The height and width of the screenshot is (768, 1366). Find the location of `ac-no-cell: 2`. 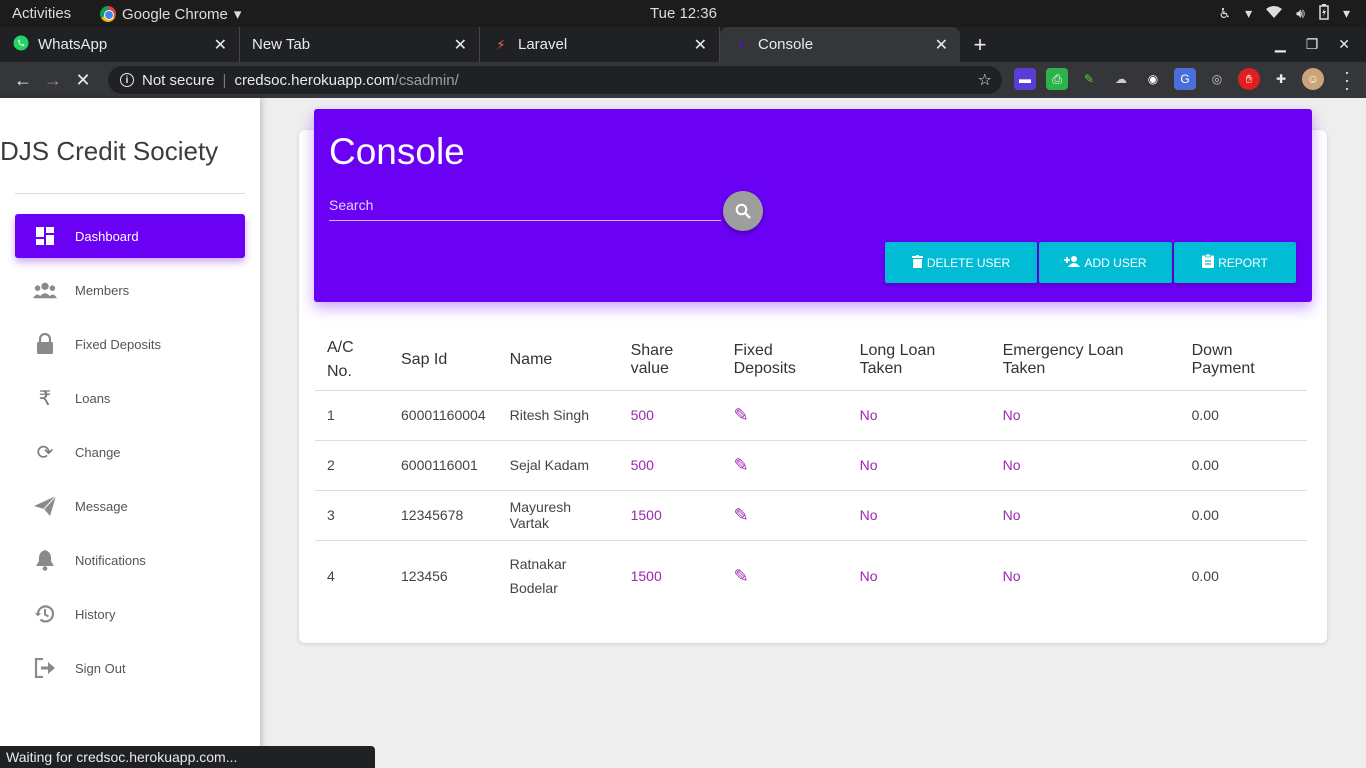

ac-no-cell: 2 is located at coordinates (352, 465).